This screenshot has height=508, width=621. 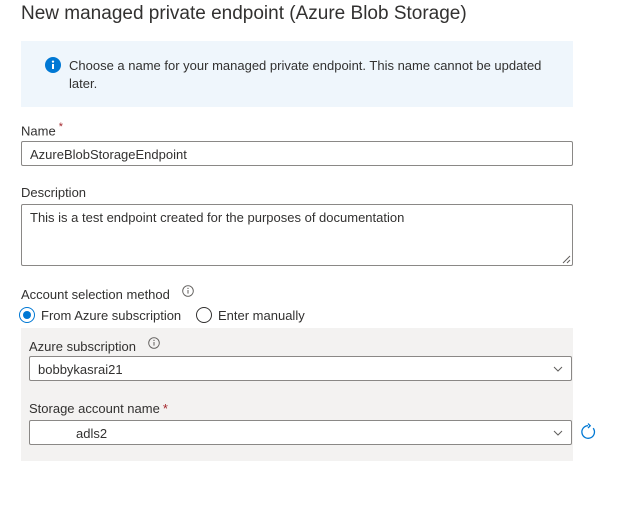 I want to click on description-label: Description, so click(x=54, y=192).